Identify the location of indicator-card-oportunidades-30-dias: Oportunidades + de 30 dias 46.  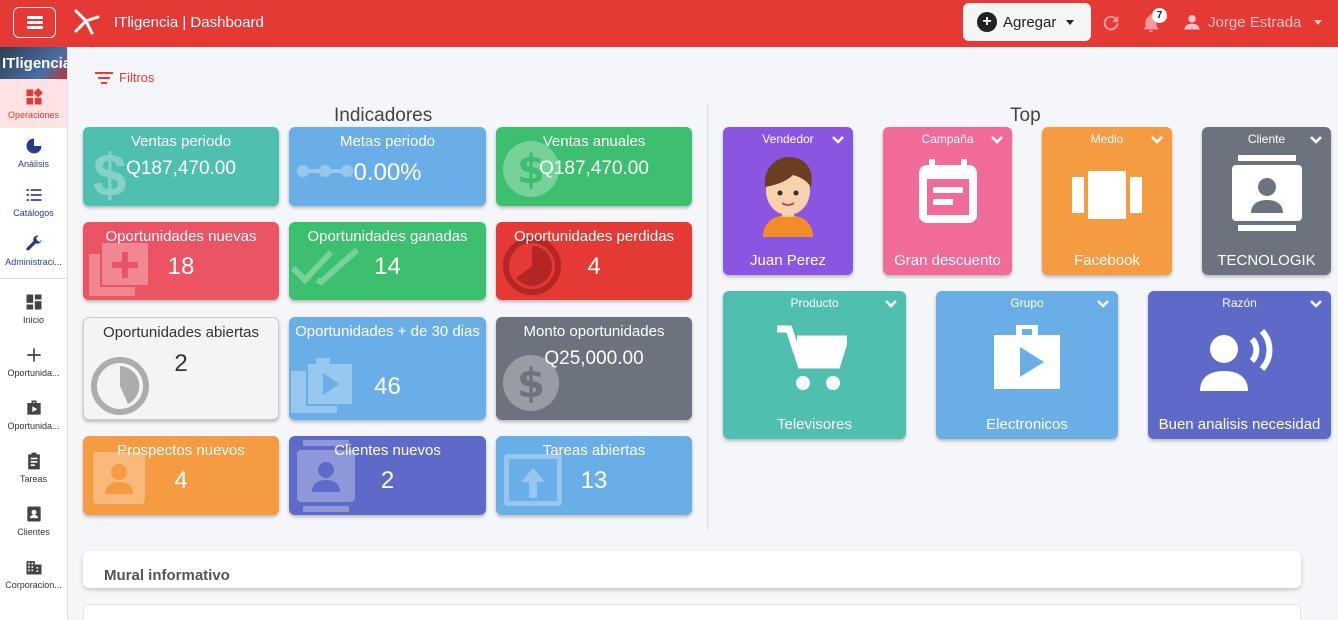
(387, 368).